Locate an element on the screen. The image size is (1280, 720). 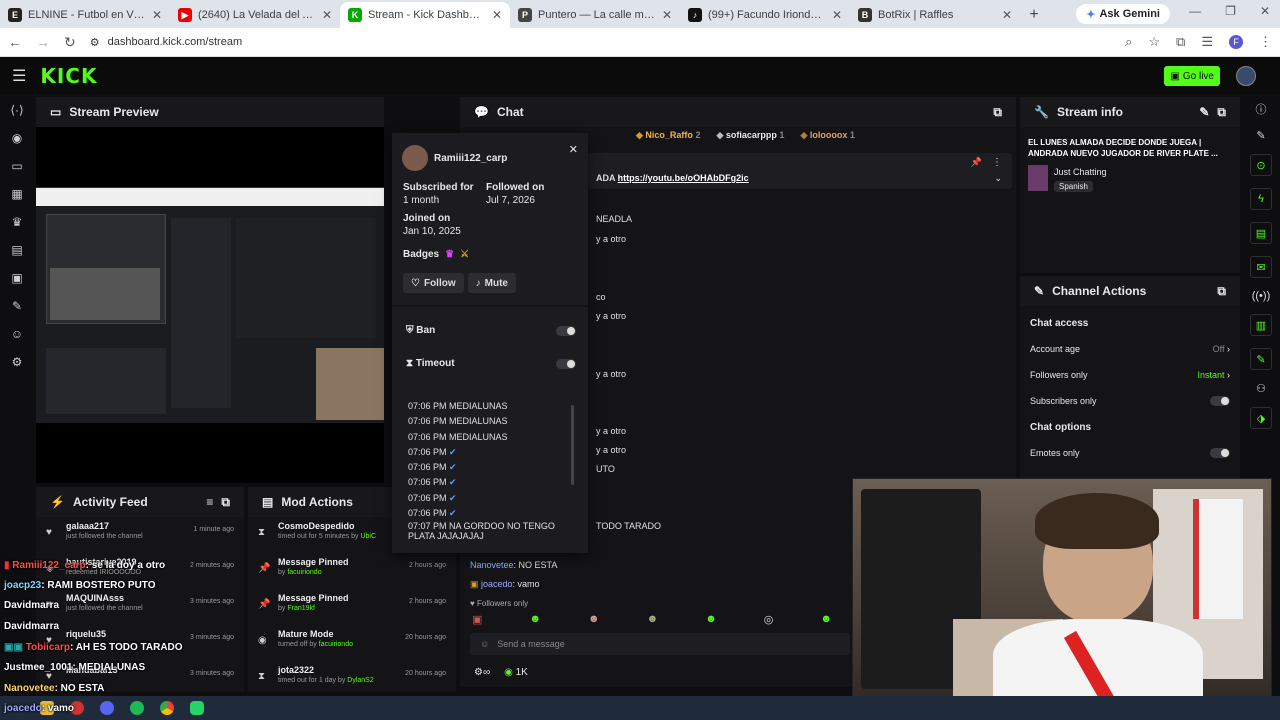
history-scrollbar is located at coordinates (572, 445).